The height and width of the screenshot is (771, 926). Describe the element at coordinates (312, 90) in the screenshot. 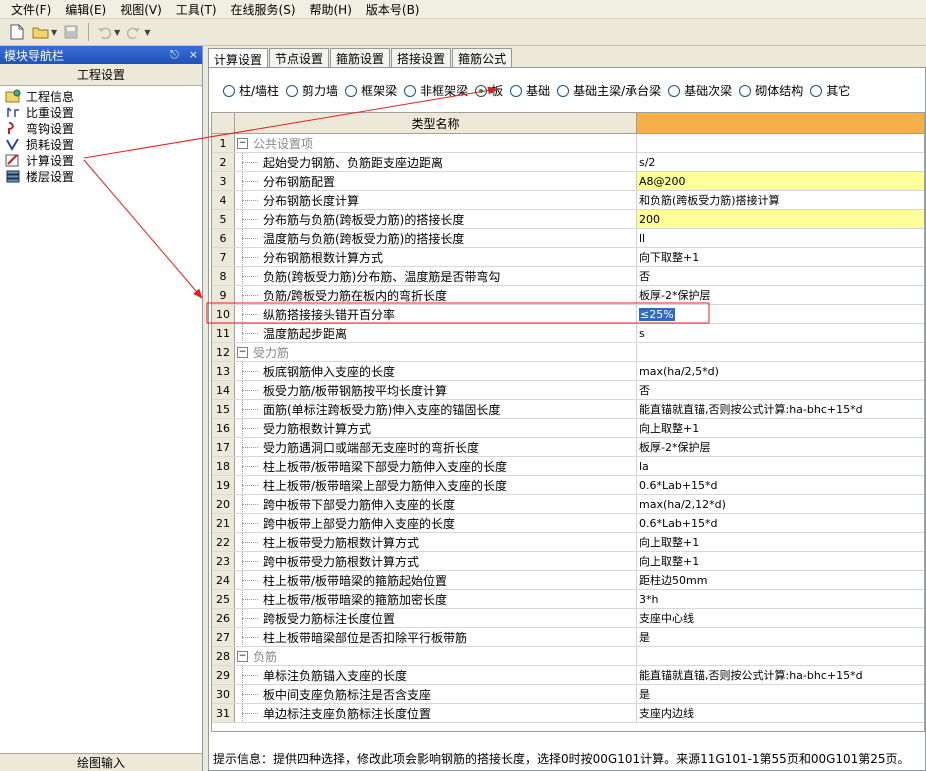

I see `radio-option-1: 剪力墙` at that location.